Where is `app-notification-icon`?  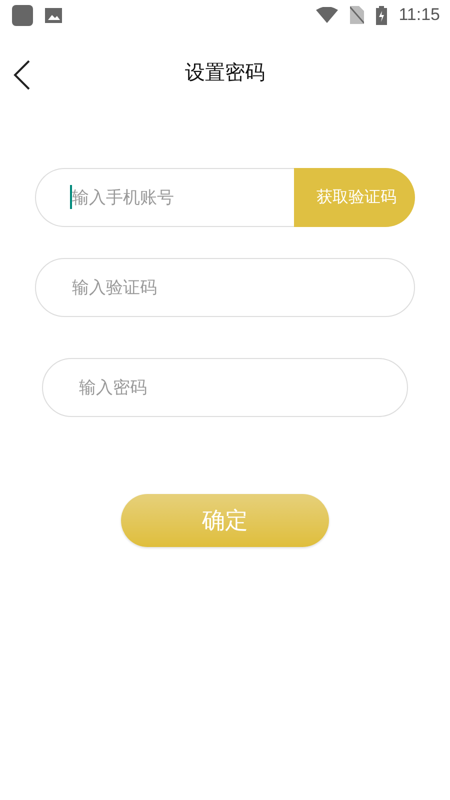 app-notification-icon is located at coordinates (22, 15).